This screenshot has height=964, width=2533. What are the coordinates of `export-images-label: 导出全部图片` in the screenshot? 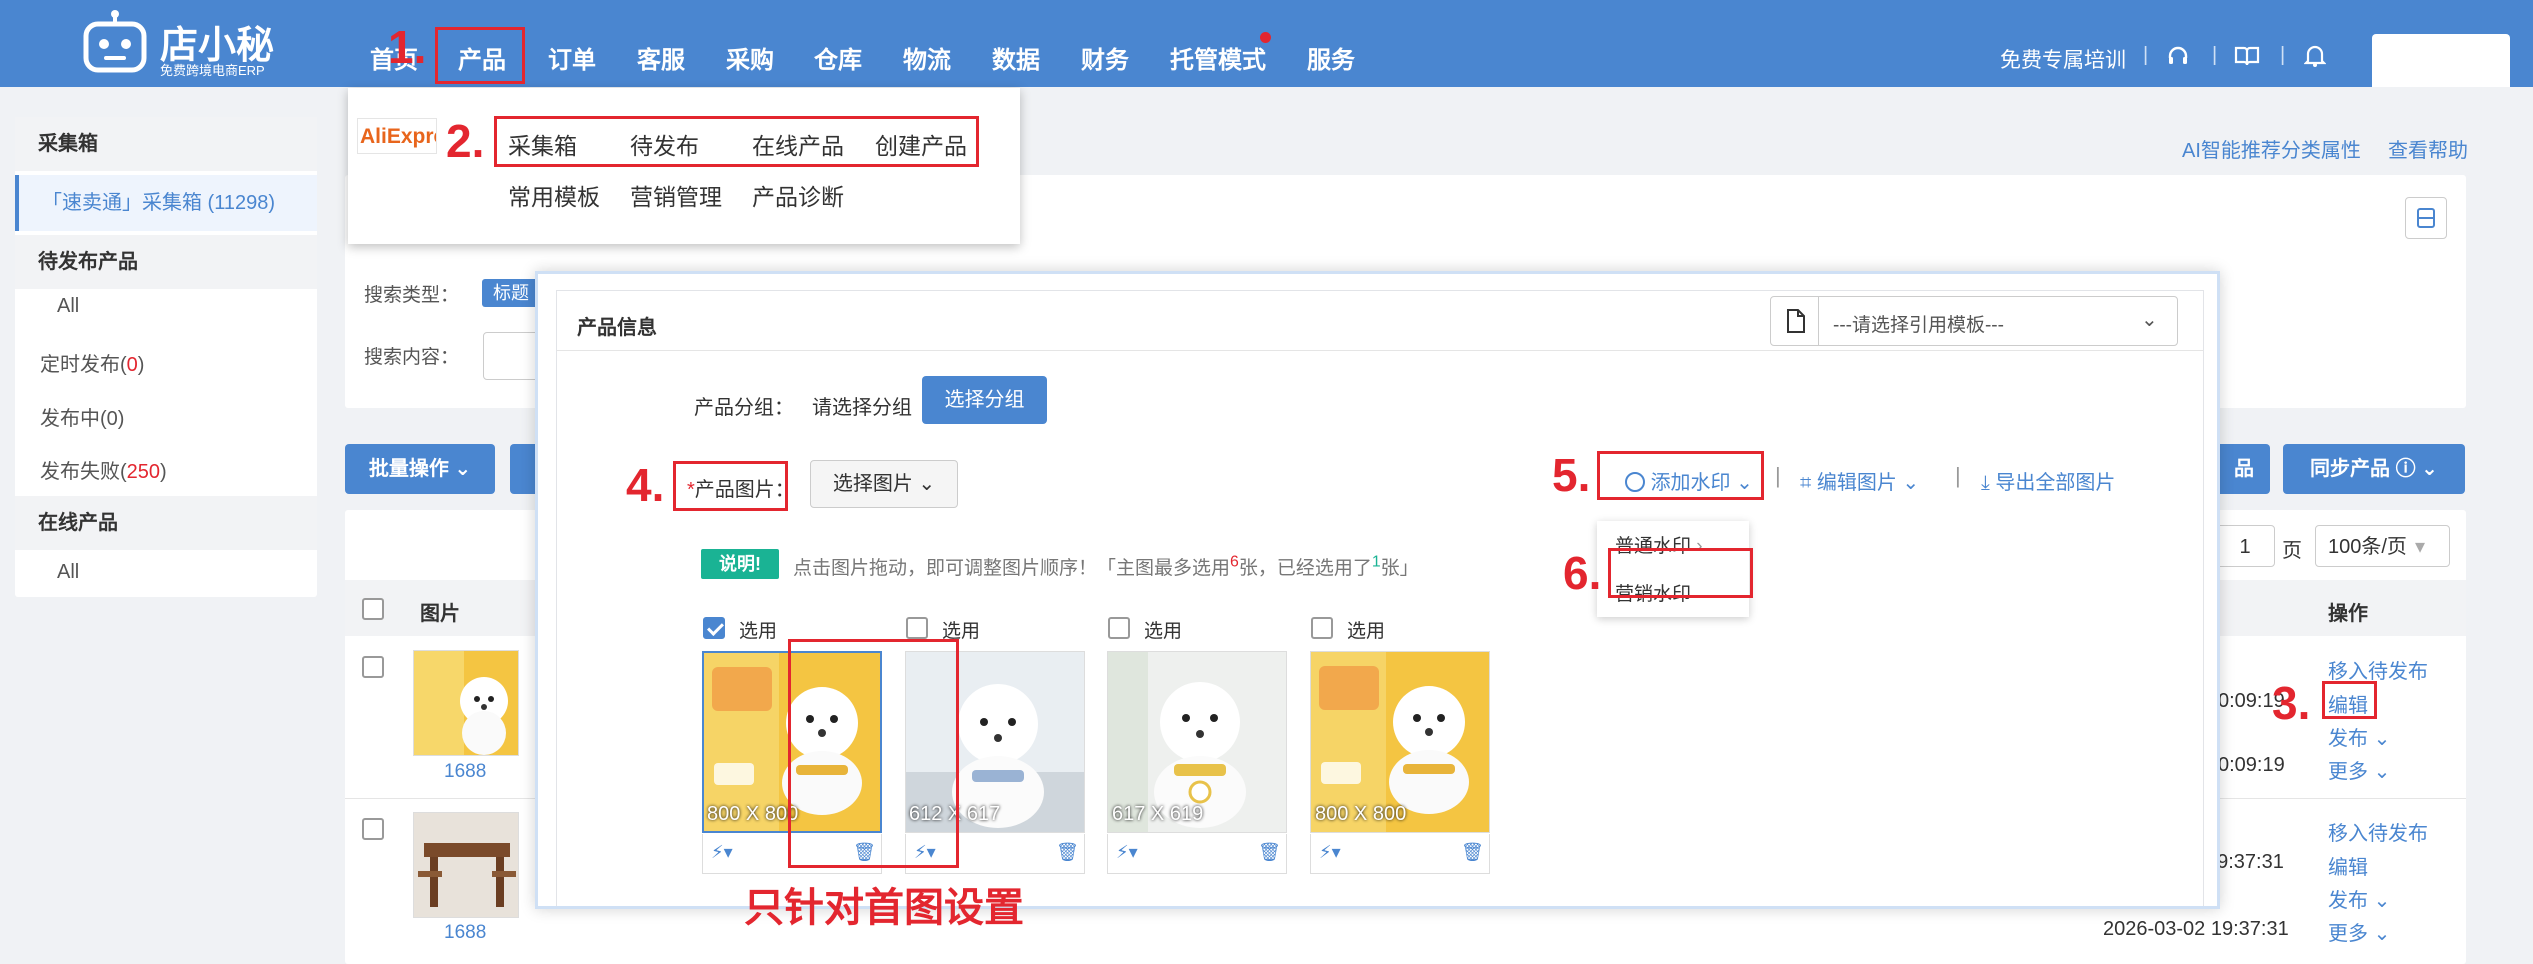 It's located at (2055, 483).